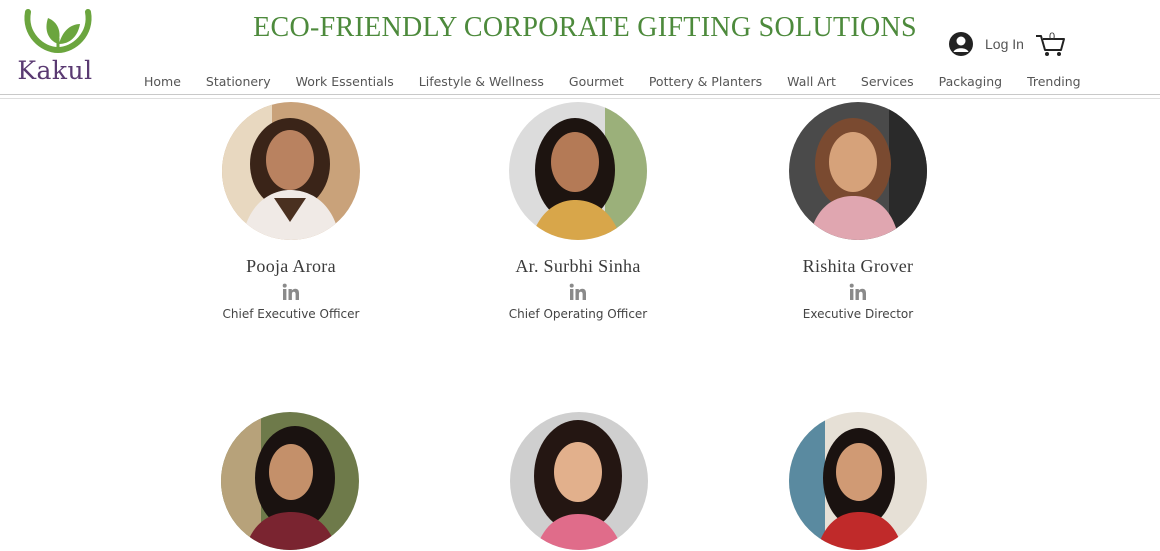 This screenshot has height=551, width=1160. What do you see at coordinates (1054, 81) in the screenshot?
I see `nav-item-trending: Trending` at bounding box center [1054, 81].